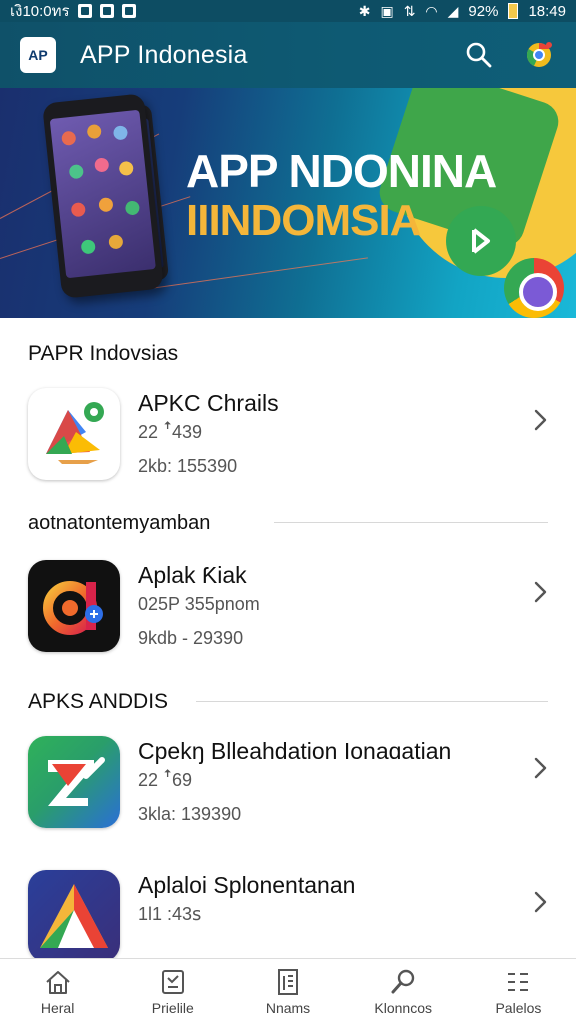 This screenshot has height=1024, width=576. I want to click on app-logo-text: AP, so click(38, 55).